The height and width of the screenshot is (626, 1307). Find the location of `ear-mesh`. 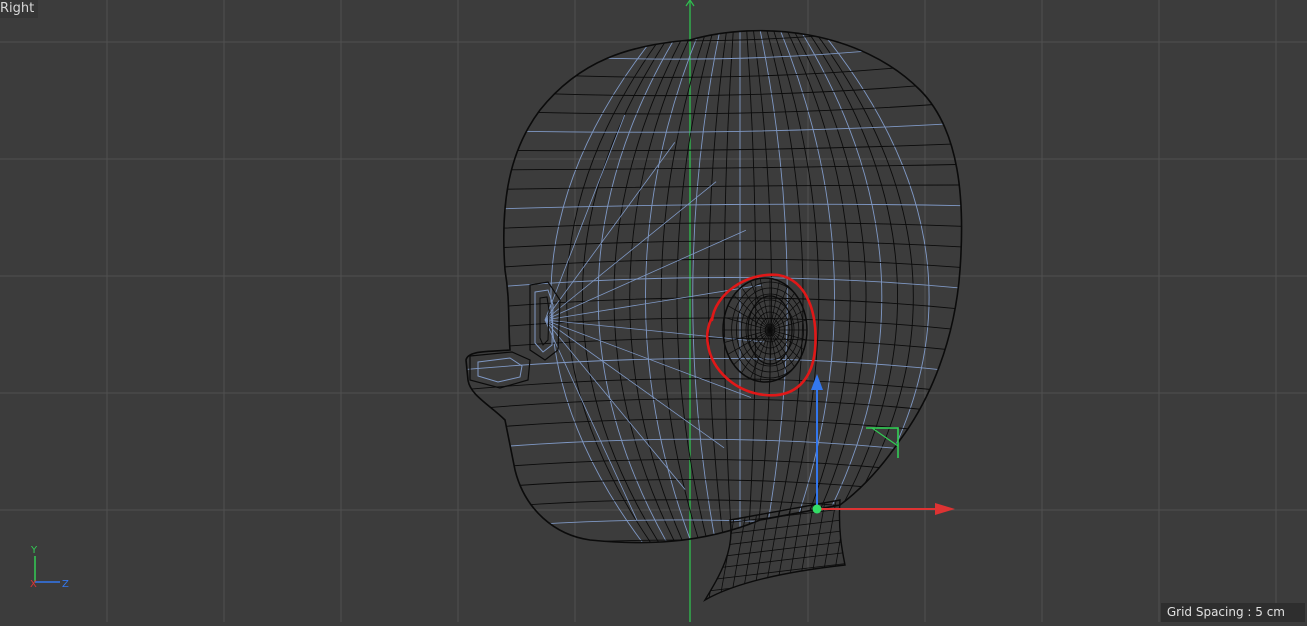

ear-mesh is located at coordinates (770, 330).